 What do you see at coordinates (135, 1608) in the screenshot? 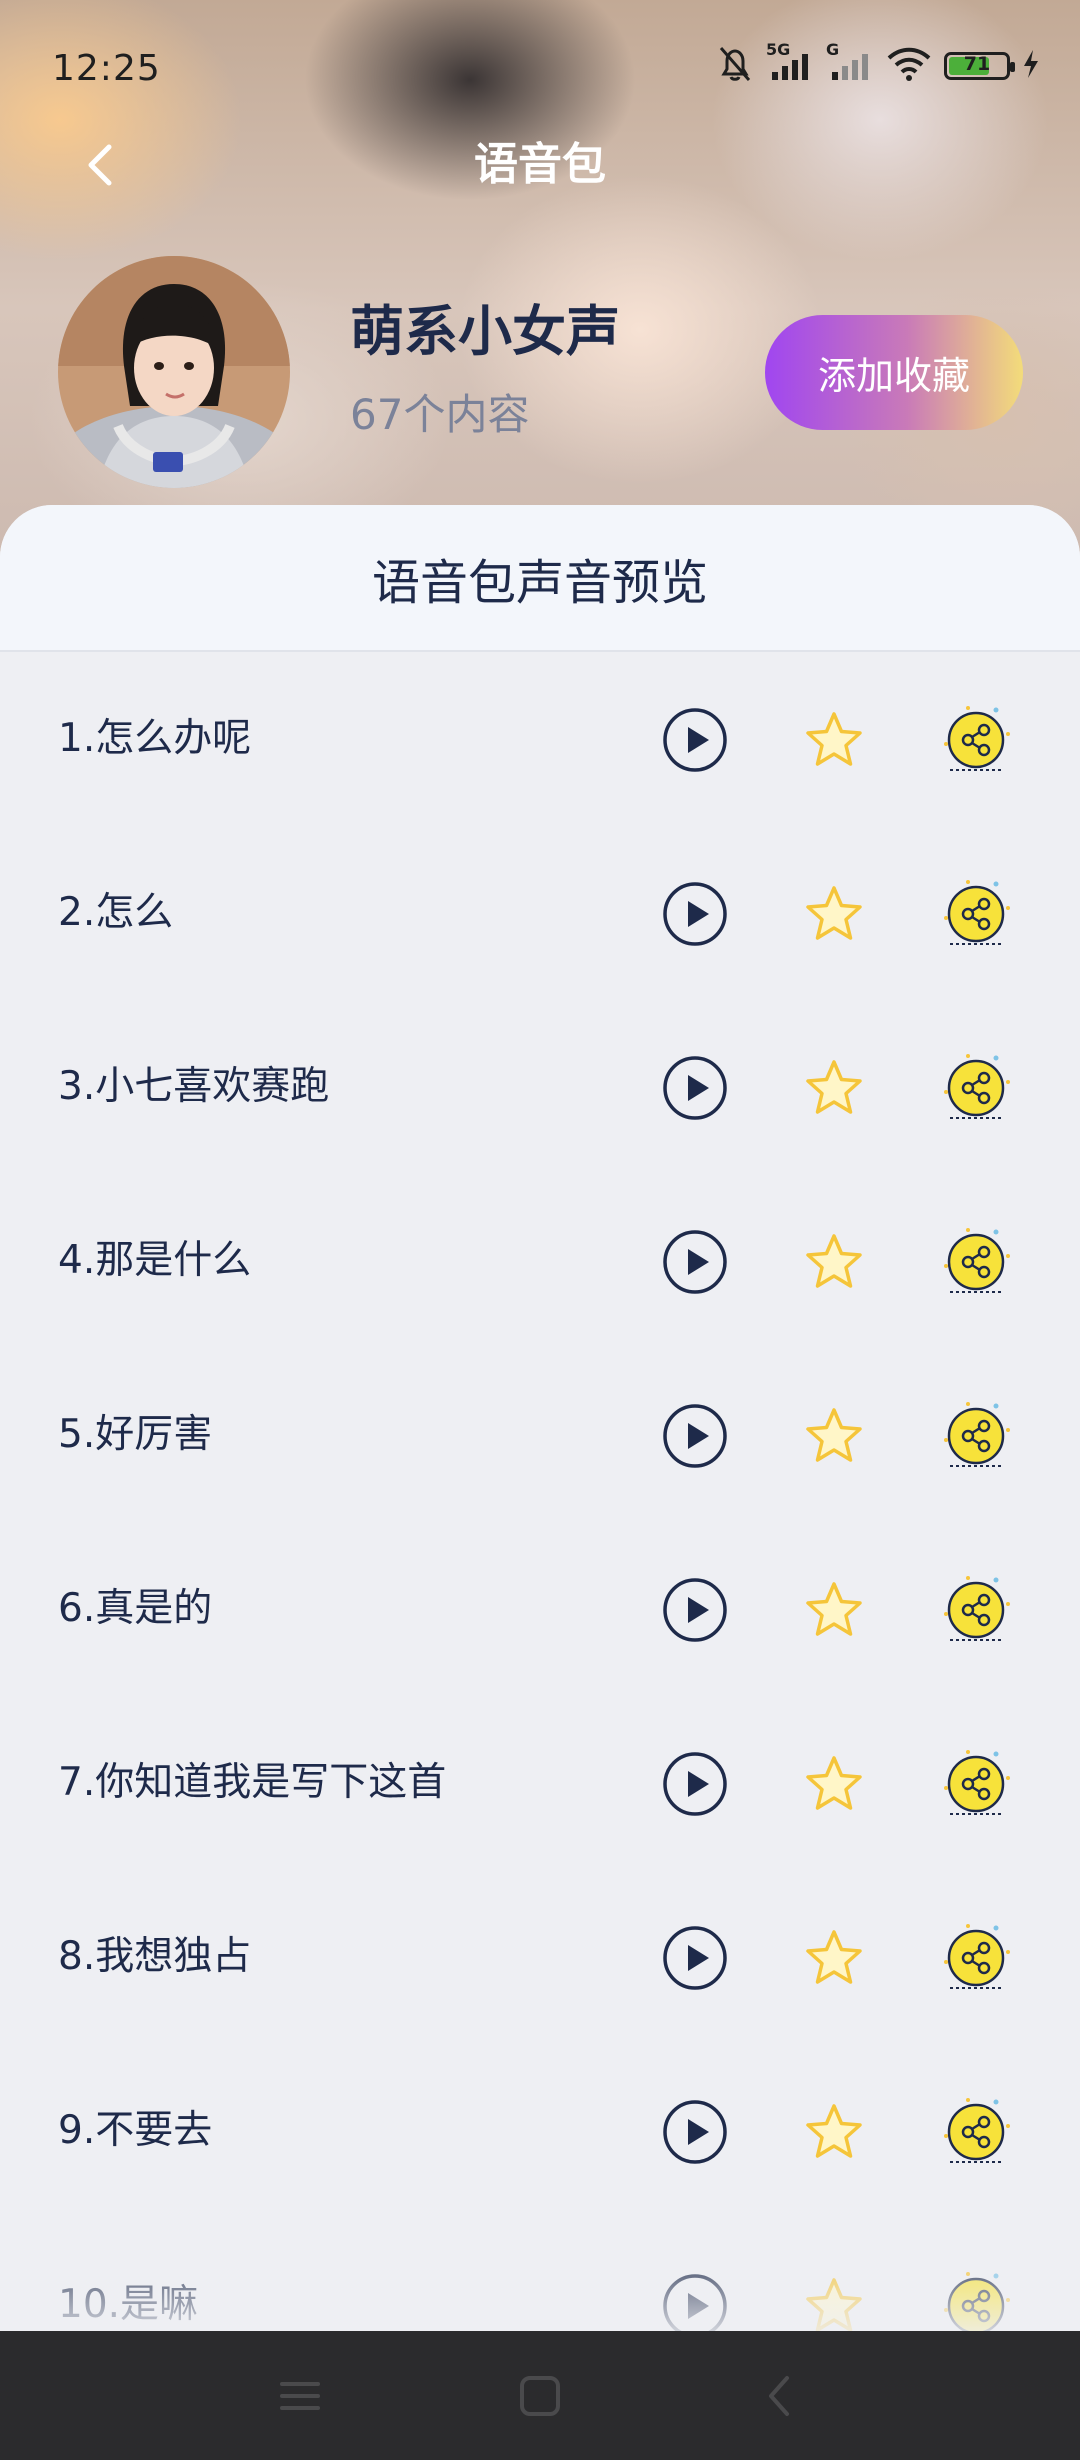
I see `voice-item-label: 6.真是的` at bounding box center [135, 1608].